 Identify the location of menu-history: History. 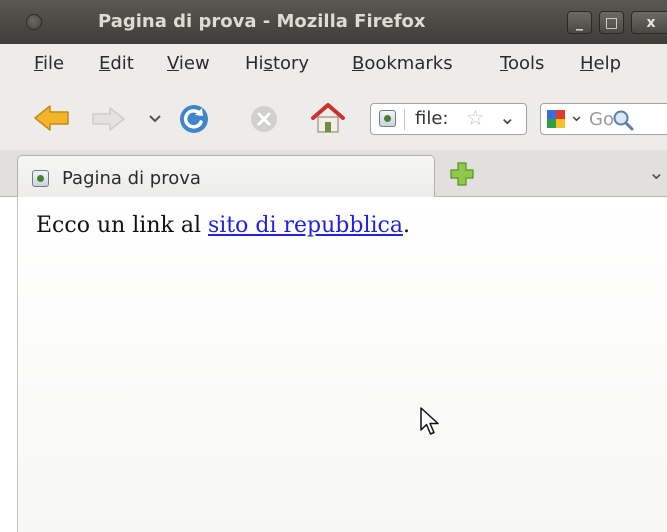
(277, 63).